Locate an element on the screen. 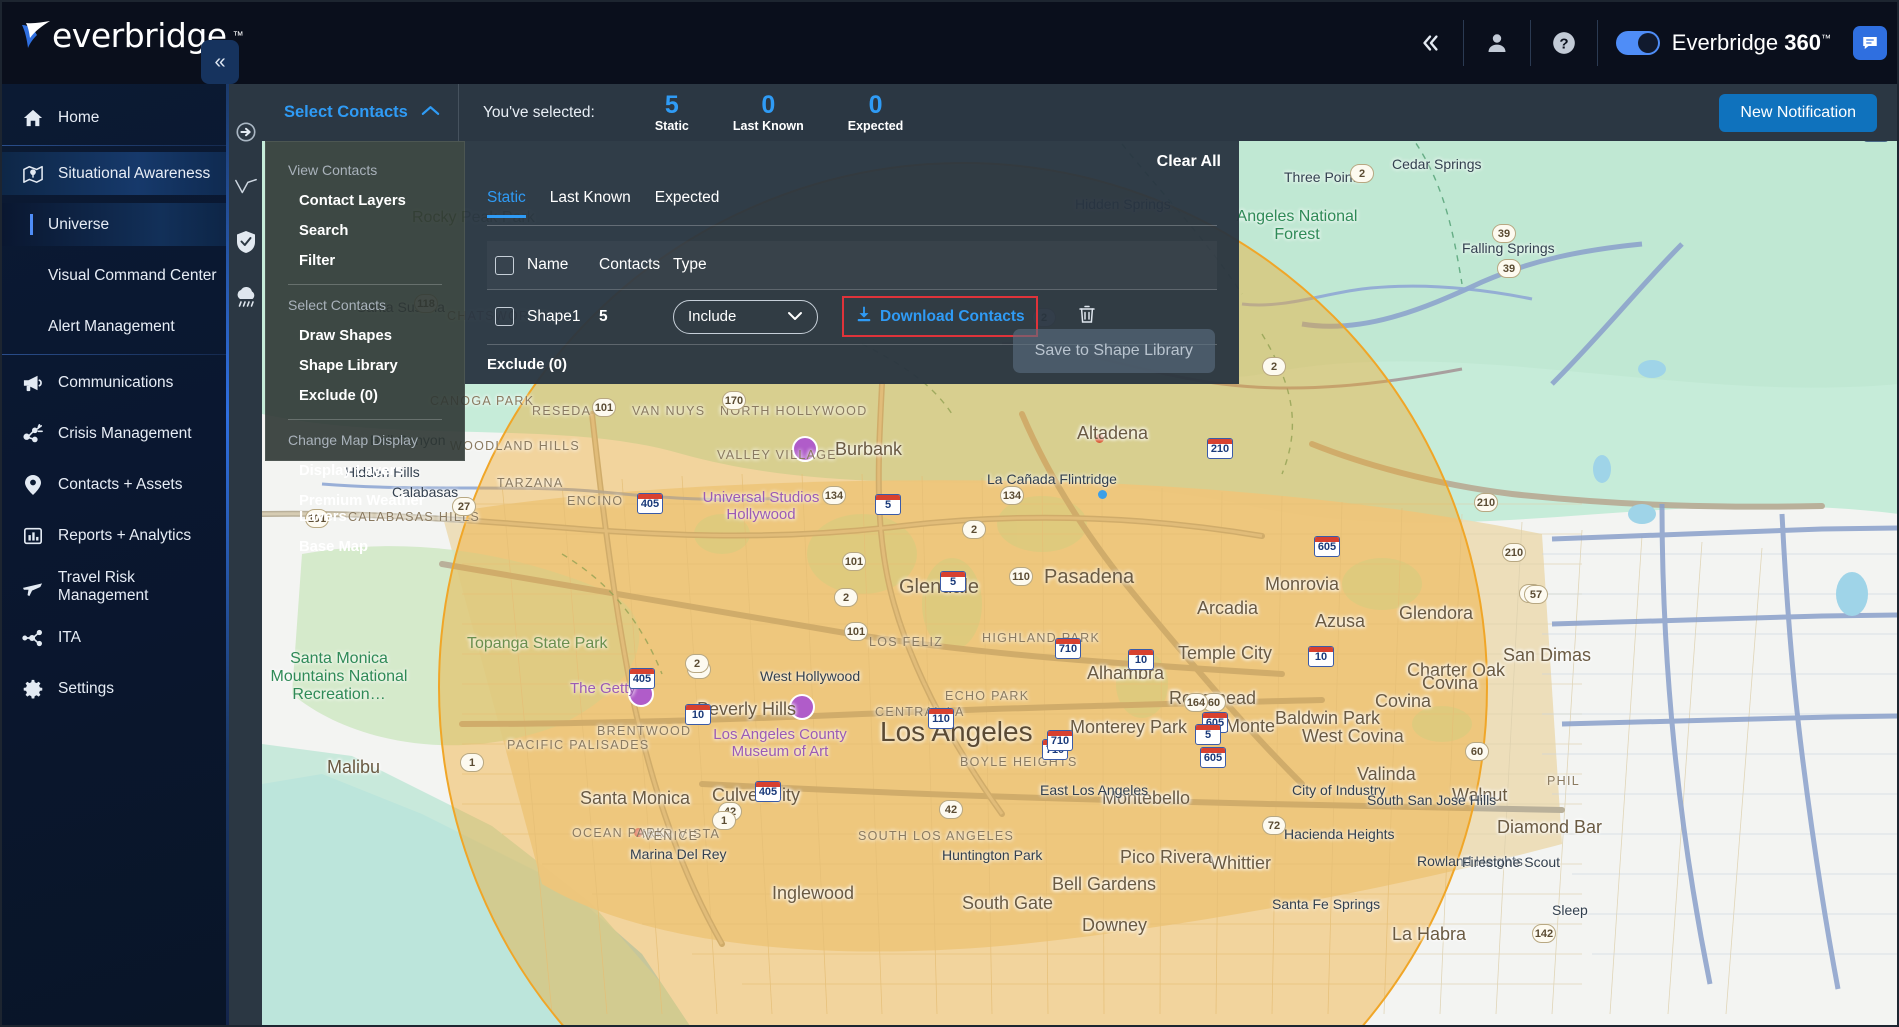 The height and width of the screenshot is (1027, 1899). eb360-bold: 360 is located at coordinates (1802, 42).